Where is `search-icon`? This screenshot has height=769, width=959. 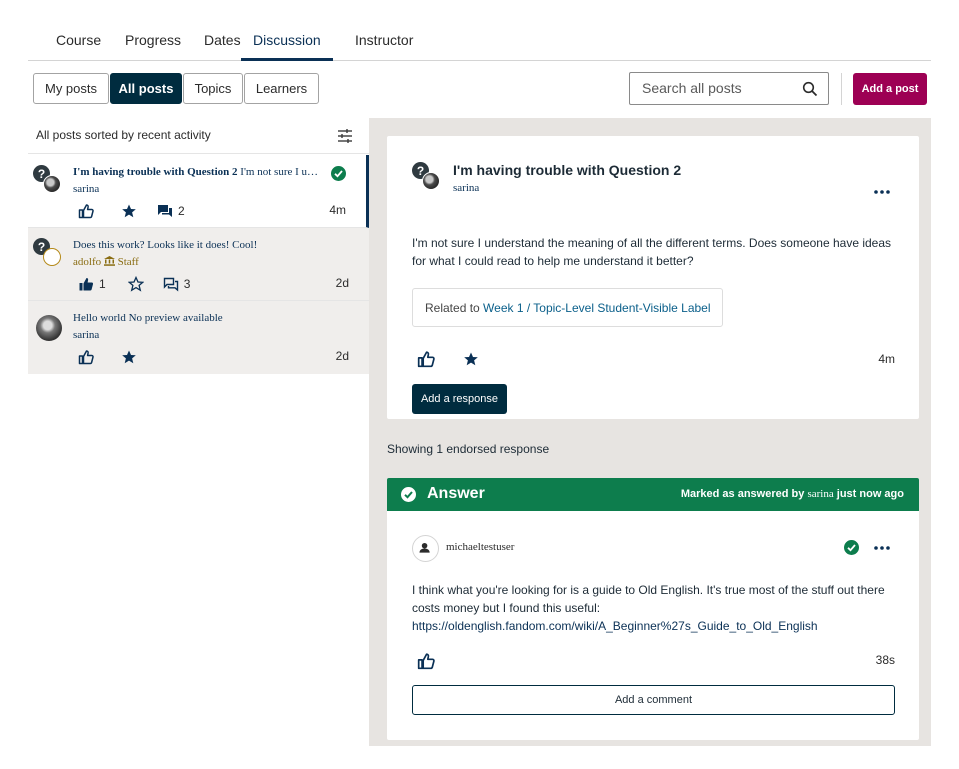 search-icon is located at coordinates (810, 89).